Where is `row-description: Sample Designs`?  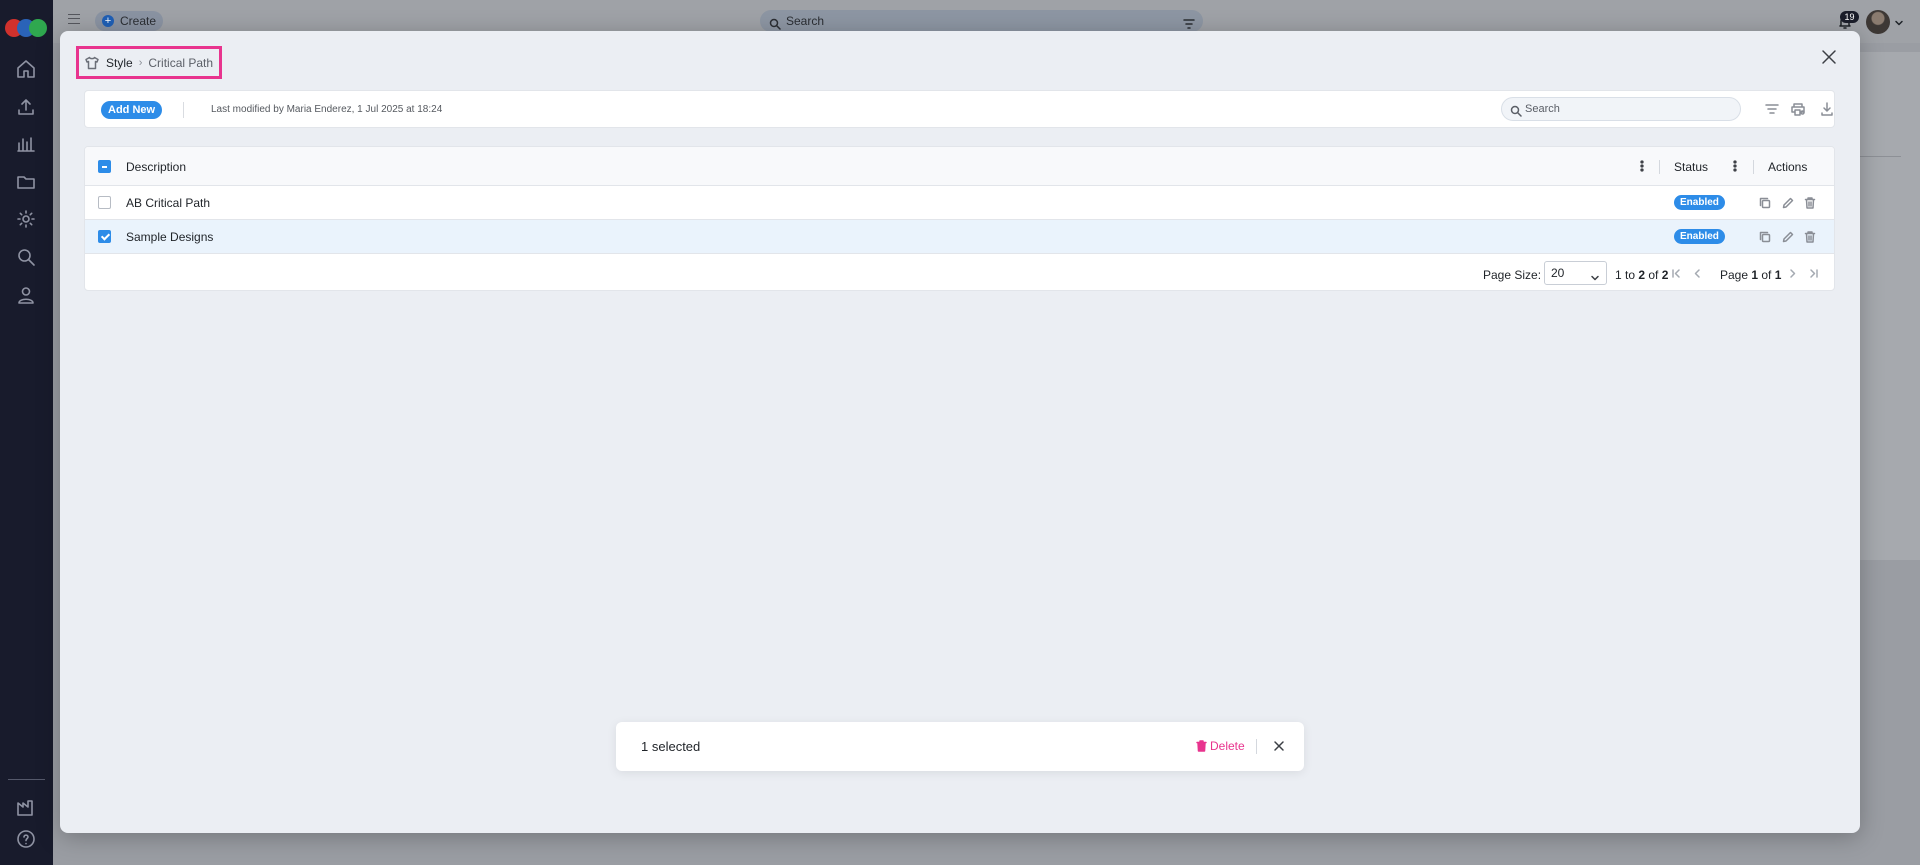 row-description: Sample Designs is located at coordinates (170, 237).